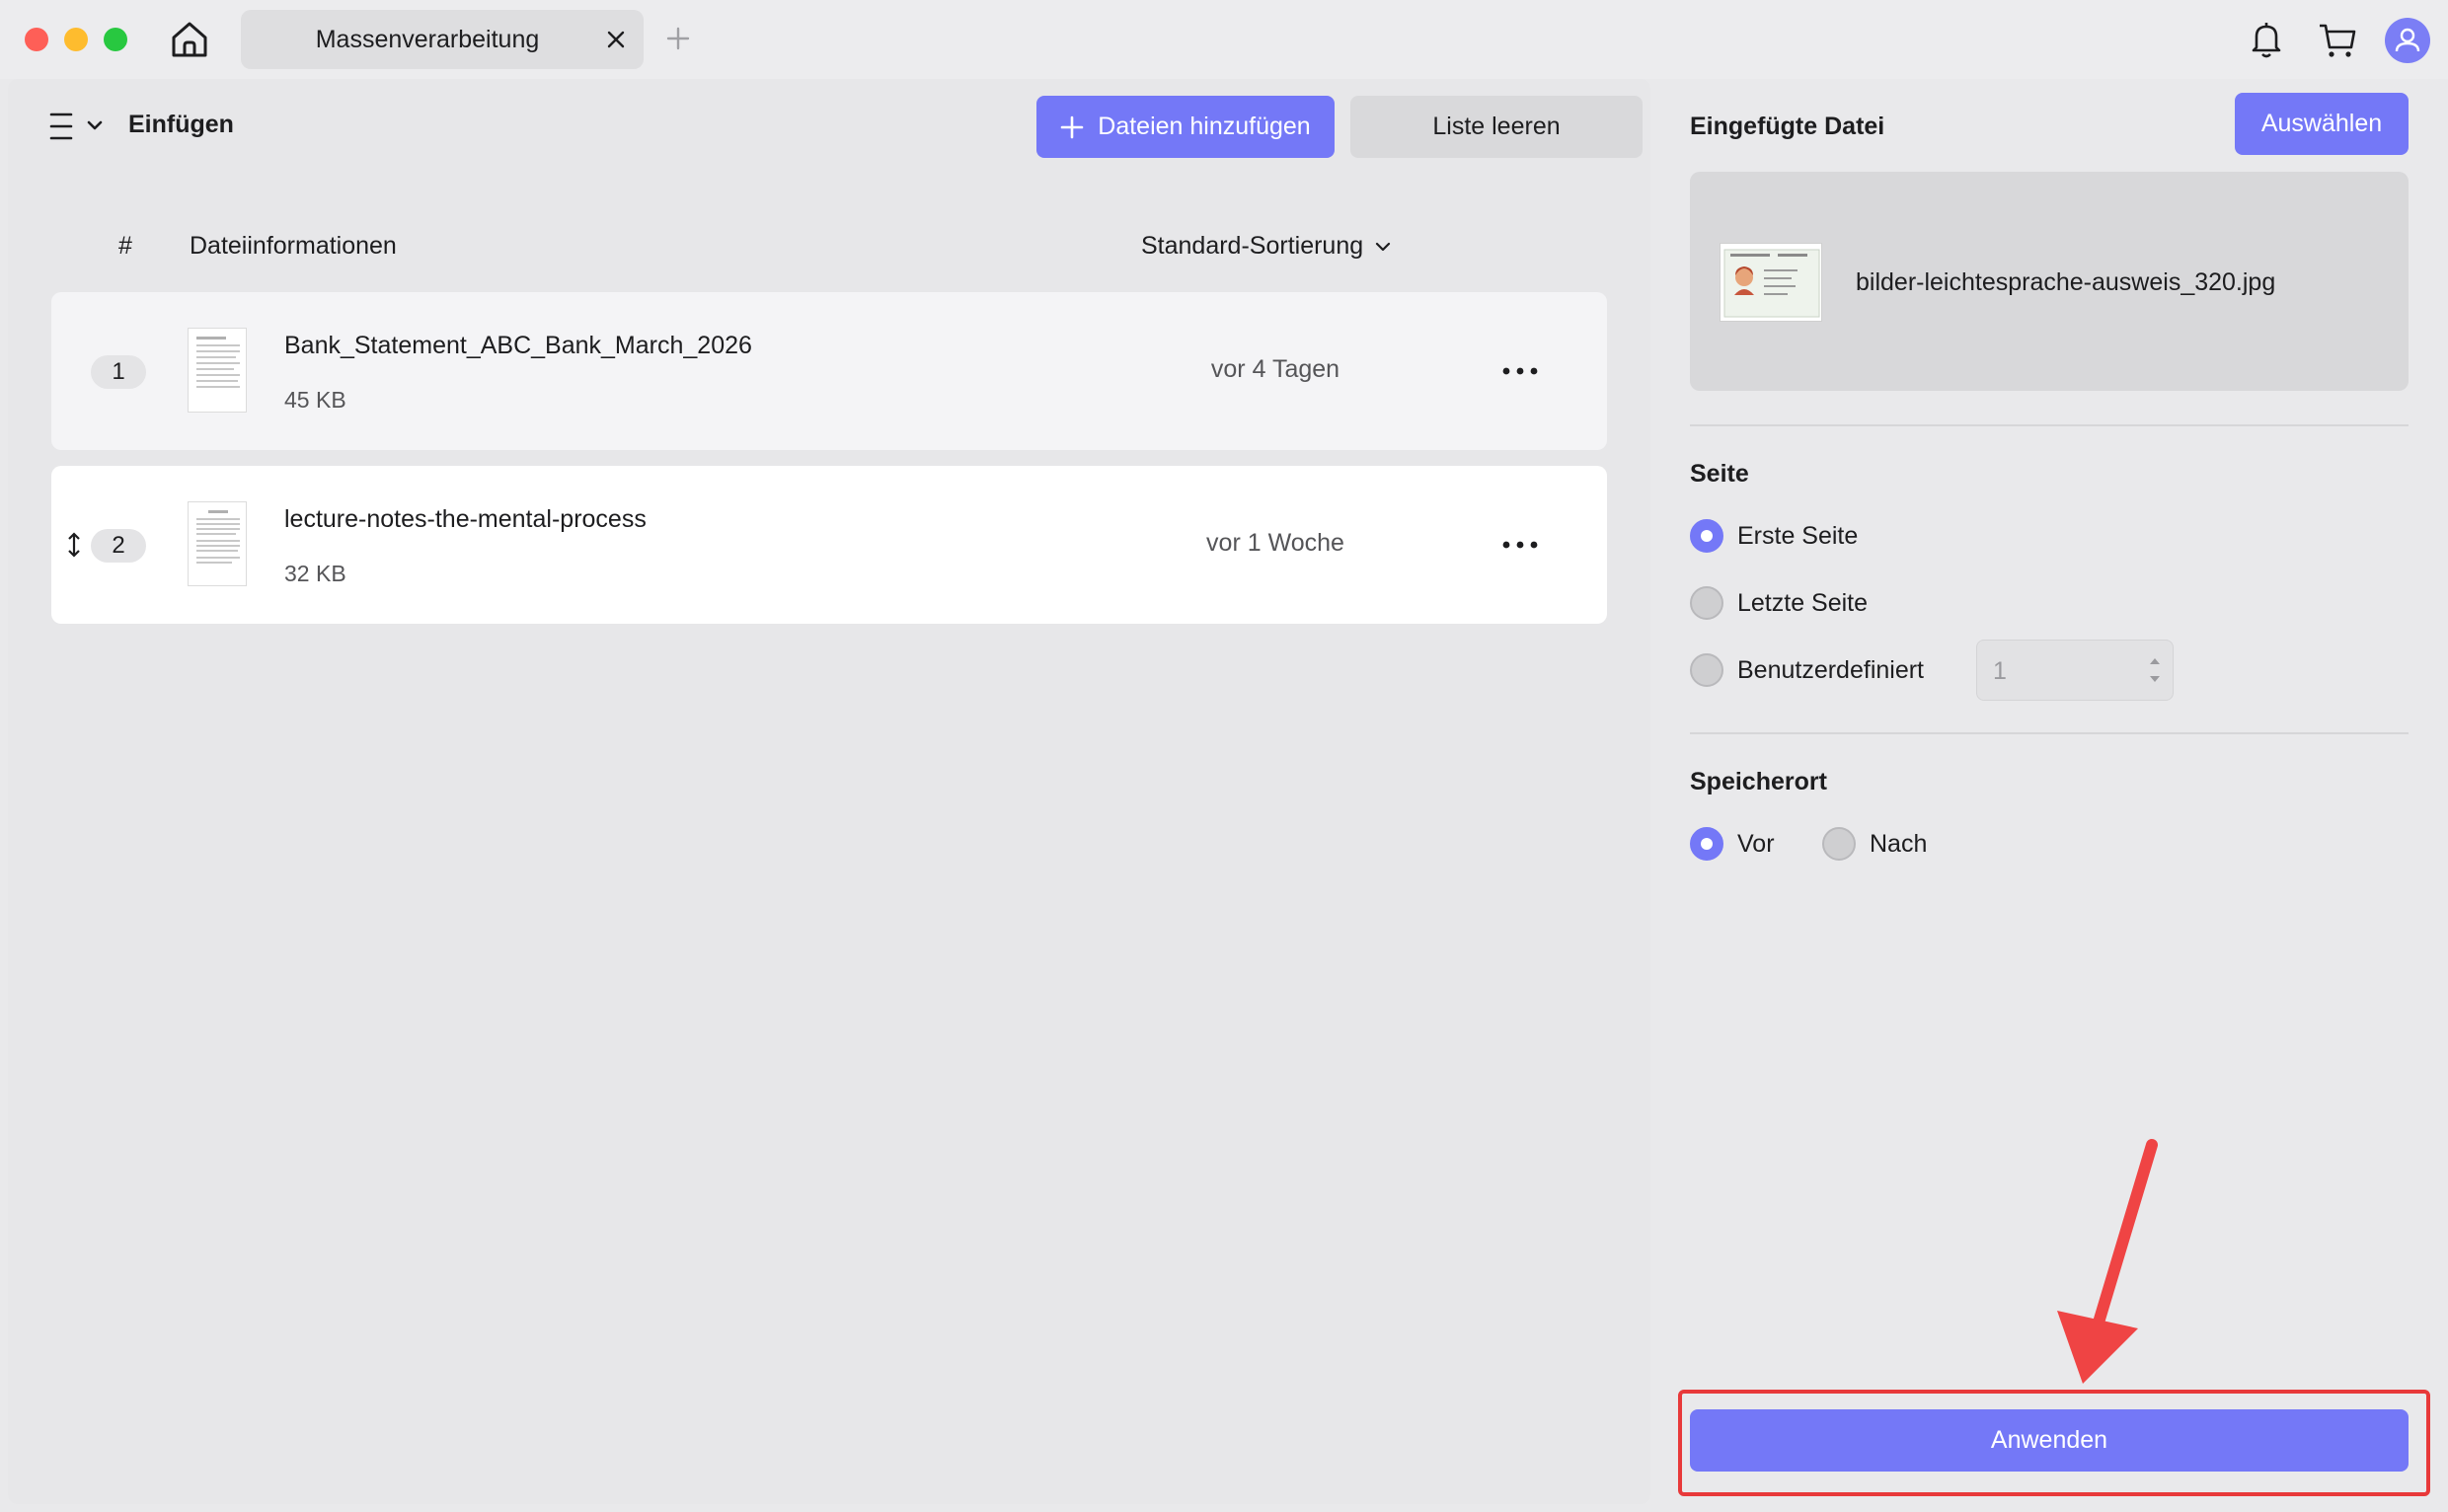 This screenshot has width=2448, height=1512. I want to click on add-files-button: Dateien hinzufügen, so click(1185, 127).